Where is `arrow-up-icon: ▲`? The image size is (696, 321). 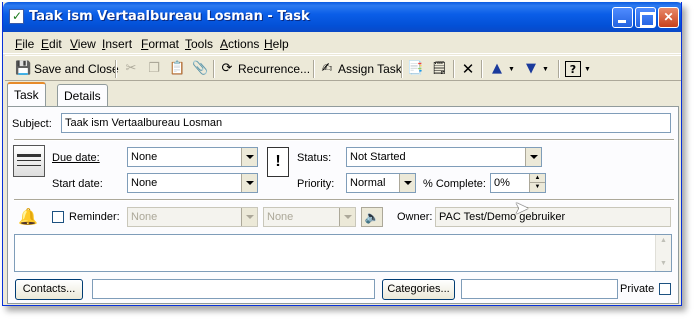 arrow-up-icon: ▲ is located at coordinates (497, 68).